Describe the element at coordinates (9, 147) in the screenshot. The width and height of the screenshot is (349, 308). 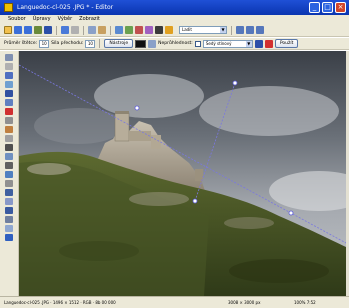
I see `pencil-tool-icon` at that location.